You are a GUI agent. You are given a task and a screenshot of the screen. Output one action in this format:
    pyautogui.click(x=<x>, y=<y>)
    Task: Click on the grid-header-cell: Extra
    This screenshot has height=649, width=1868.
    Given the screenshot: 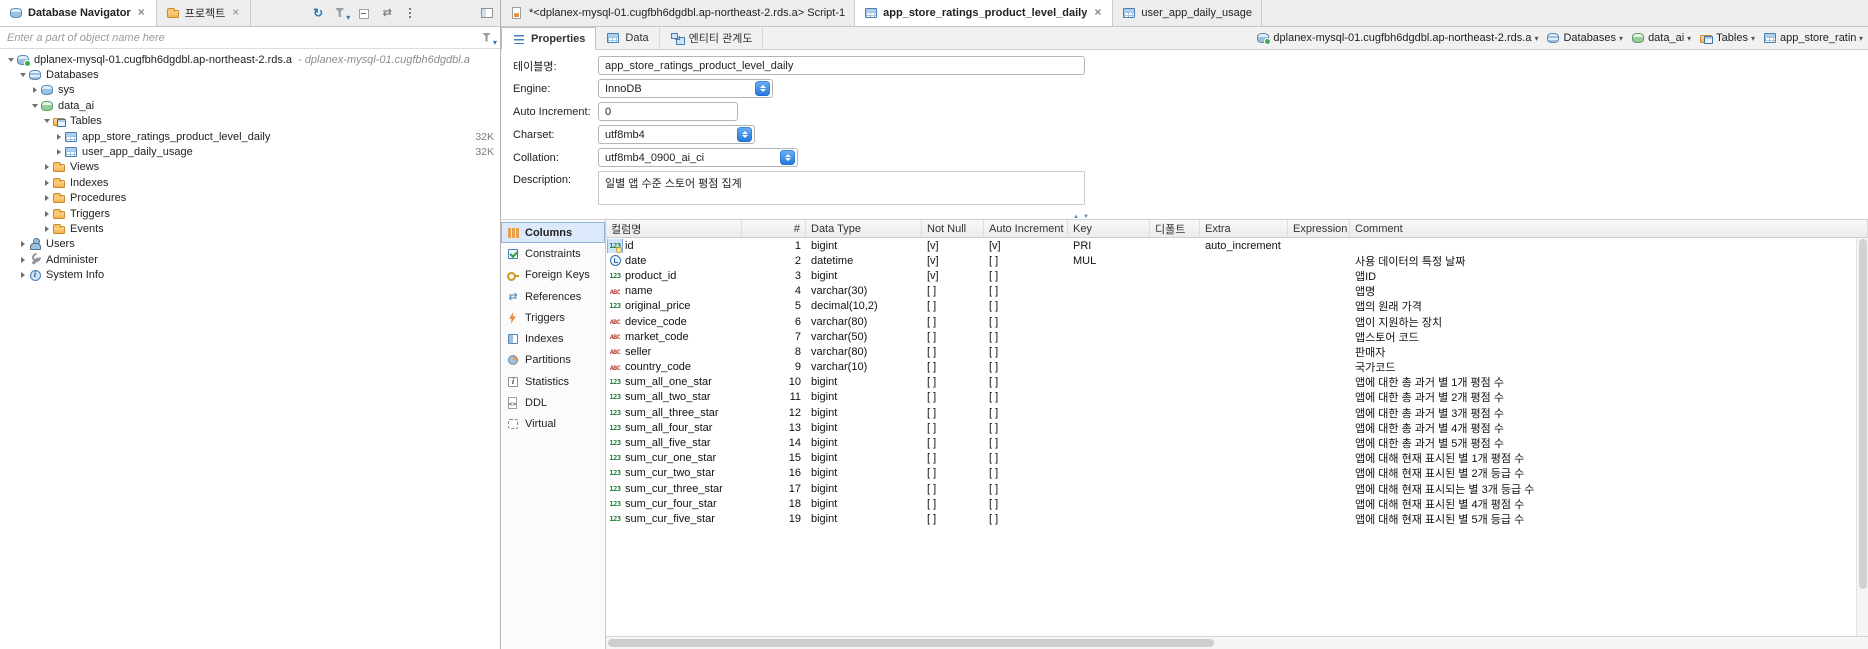 What is the action you would take?
    pyautogui.click(x=1244, y=228)
    